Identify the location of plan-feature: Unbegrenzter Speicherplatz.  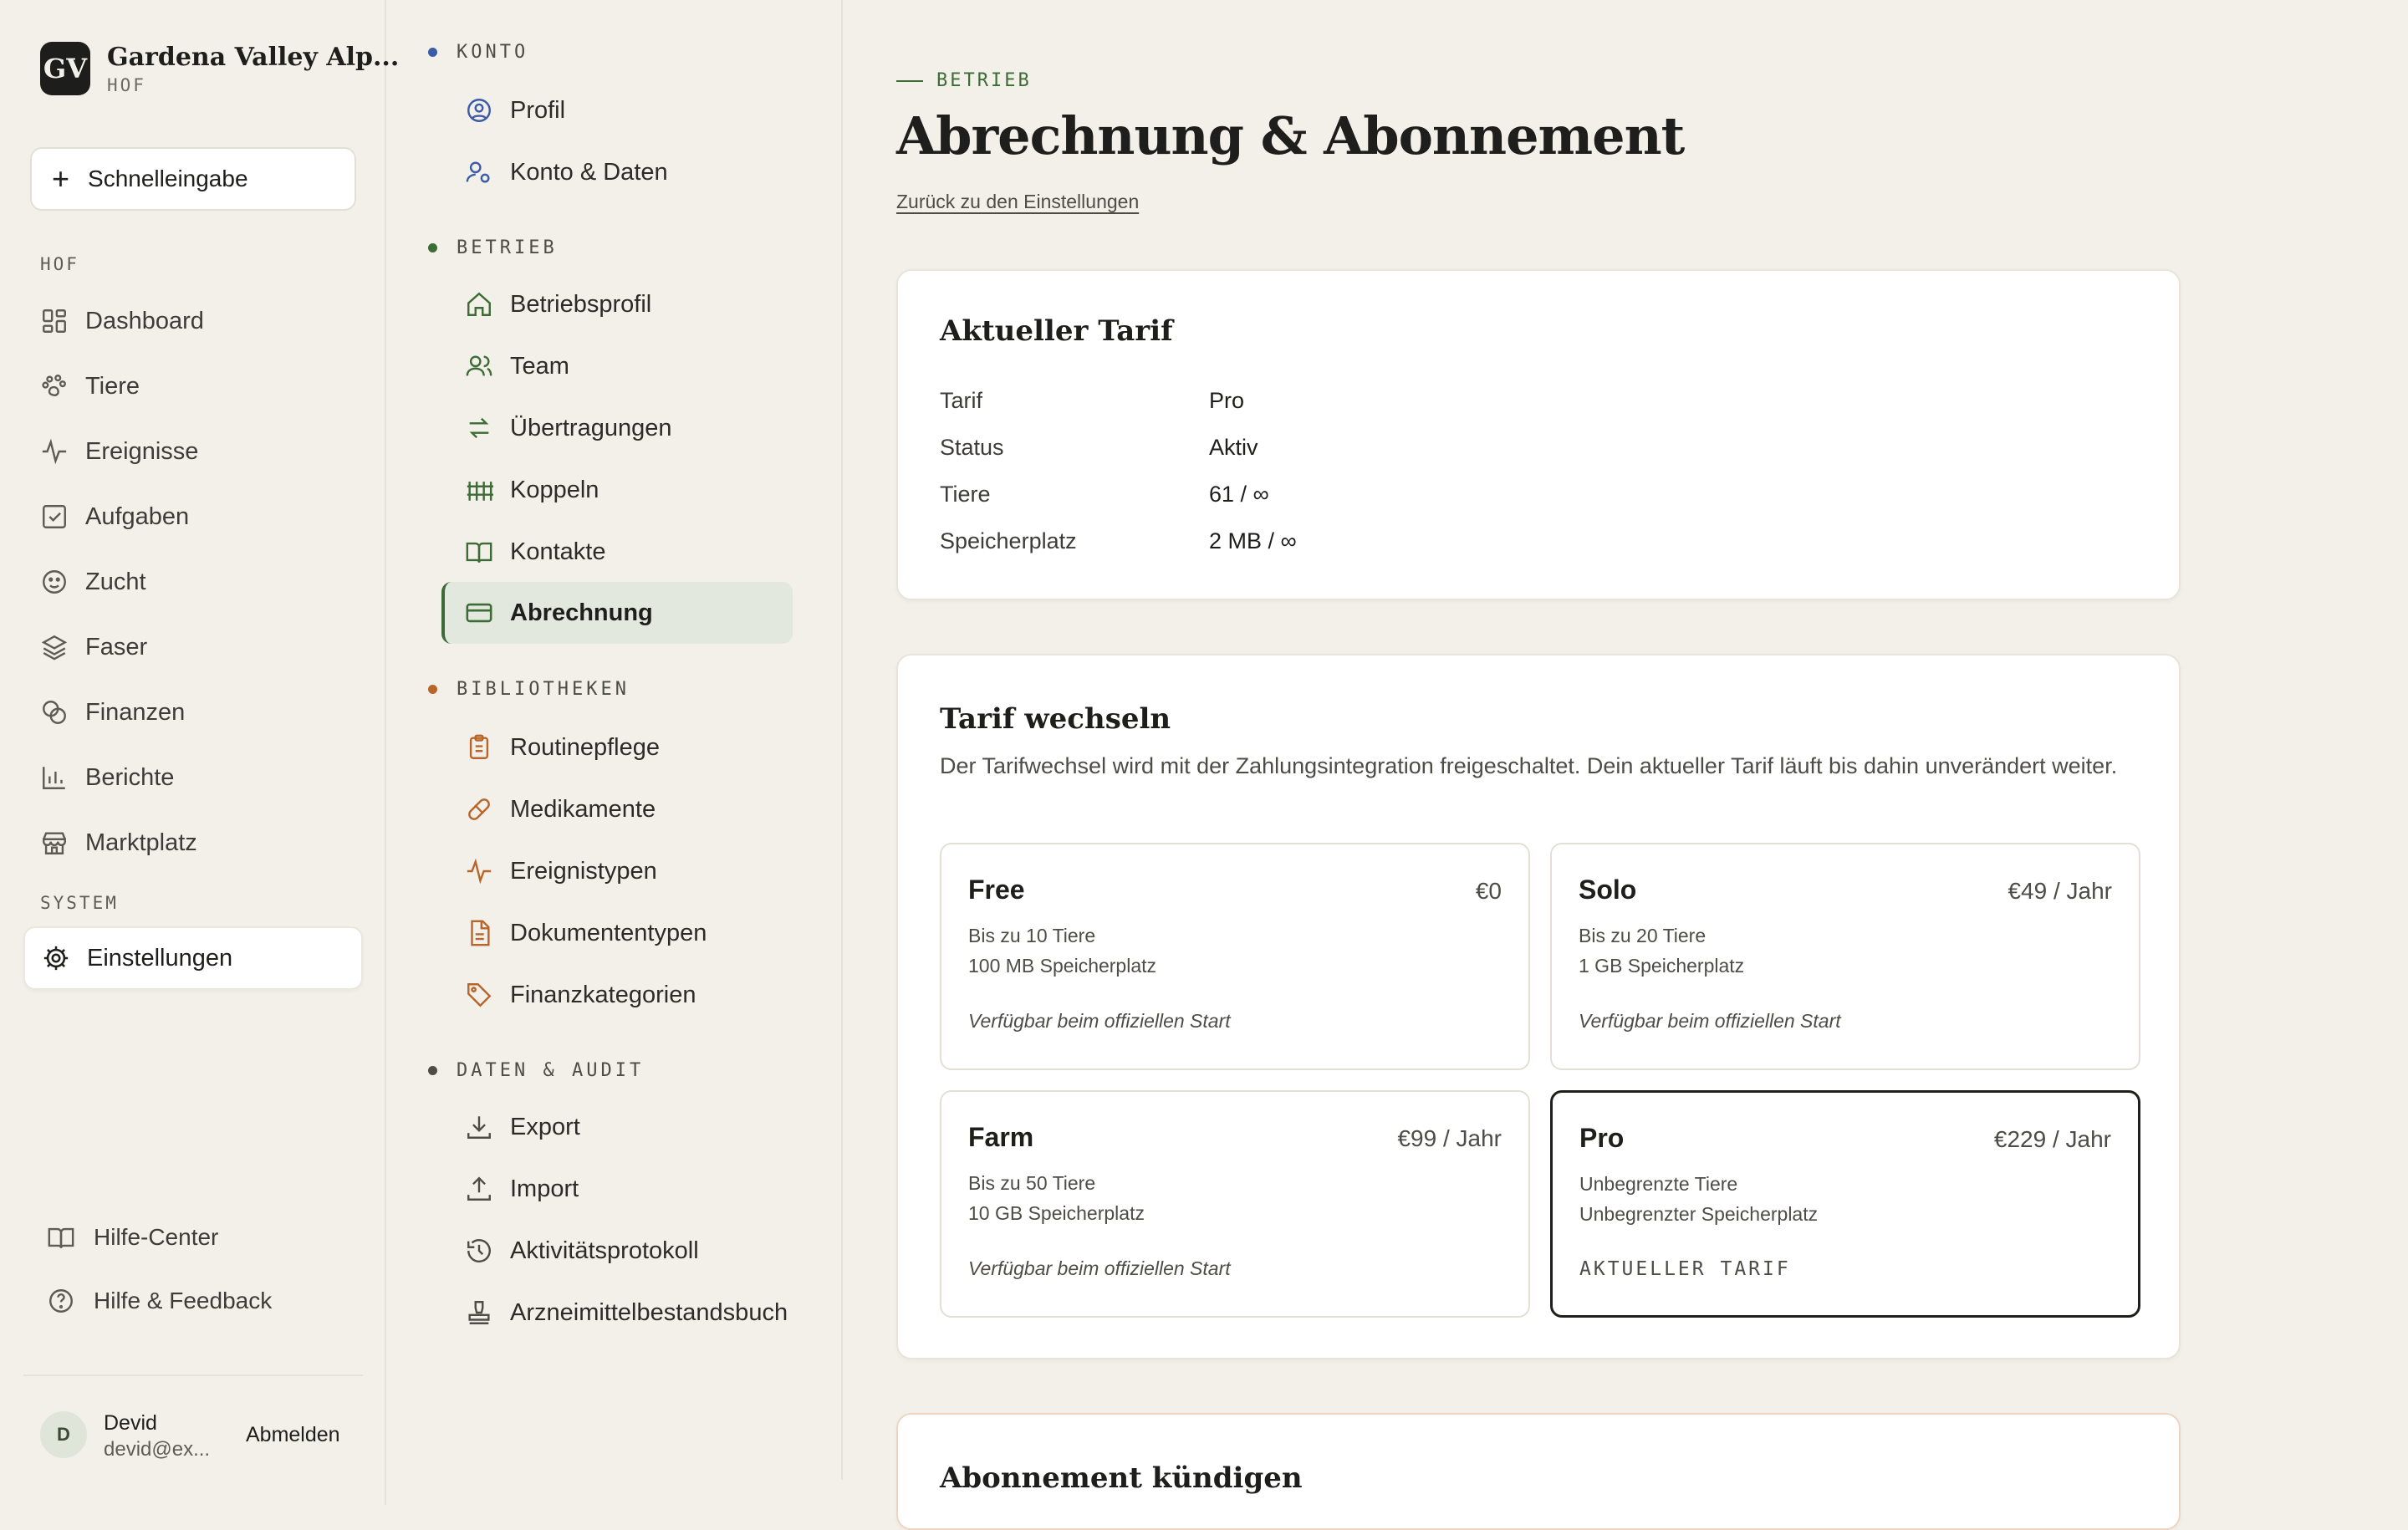
(1699, 1214).